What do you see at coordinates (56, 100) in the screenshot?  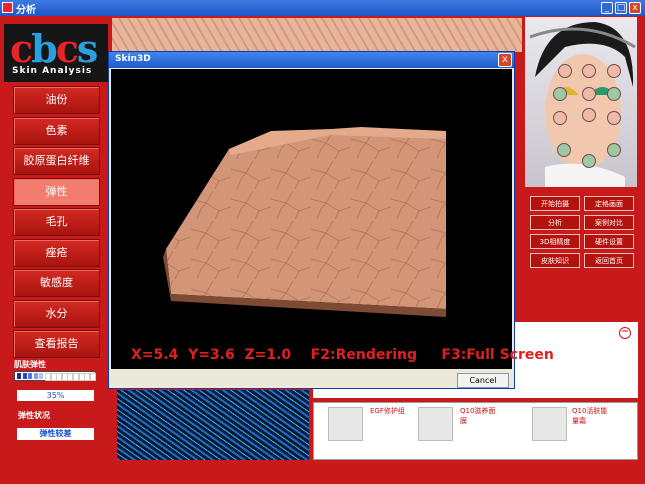 I see `menu-item: 油份` at bounding box center [56, 100].